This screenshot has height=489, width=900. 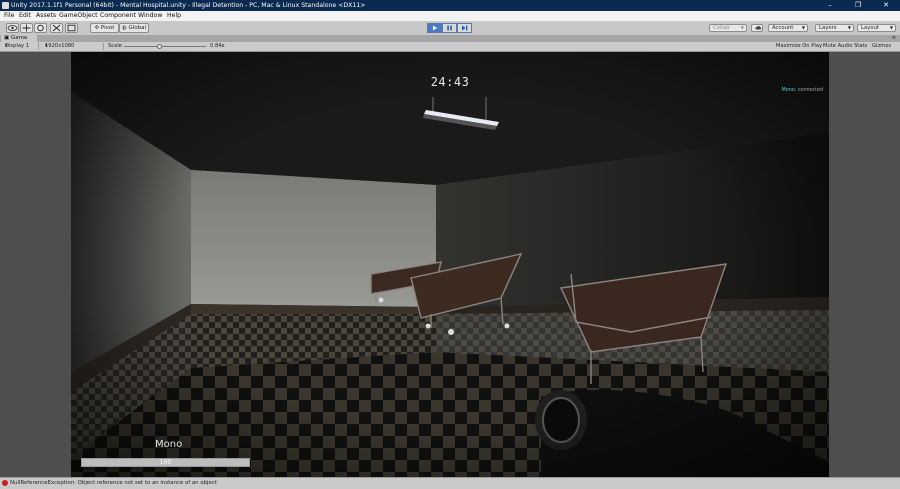 I want to click on global-toggle: ◍ Global, so click(x=134, y=28).